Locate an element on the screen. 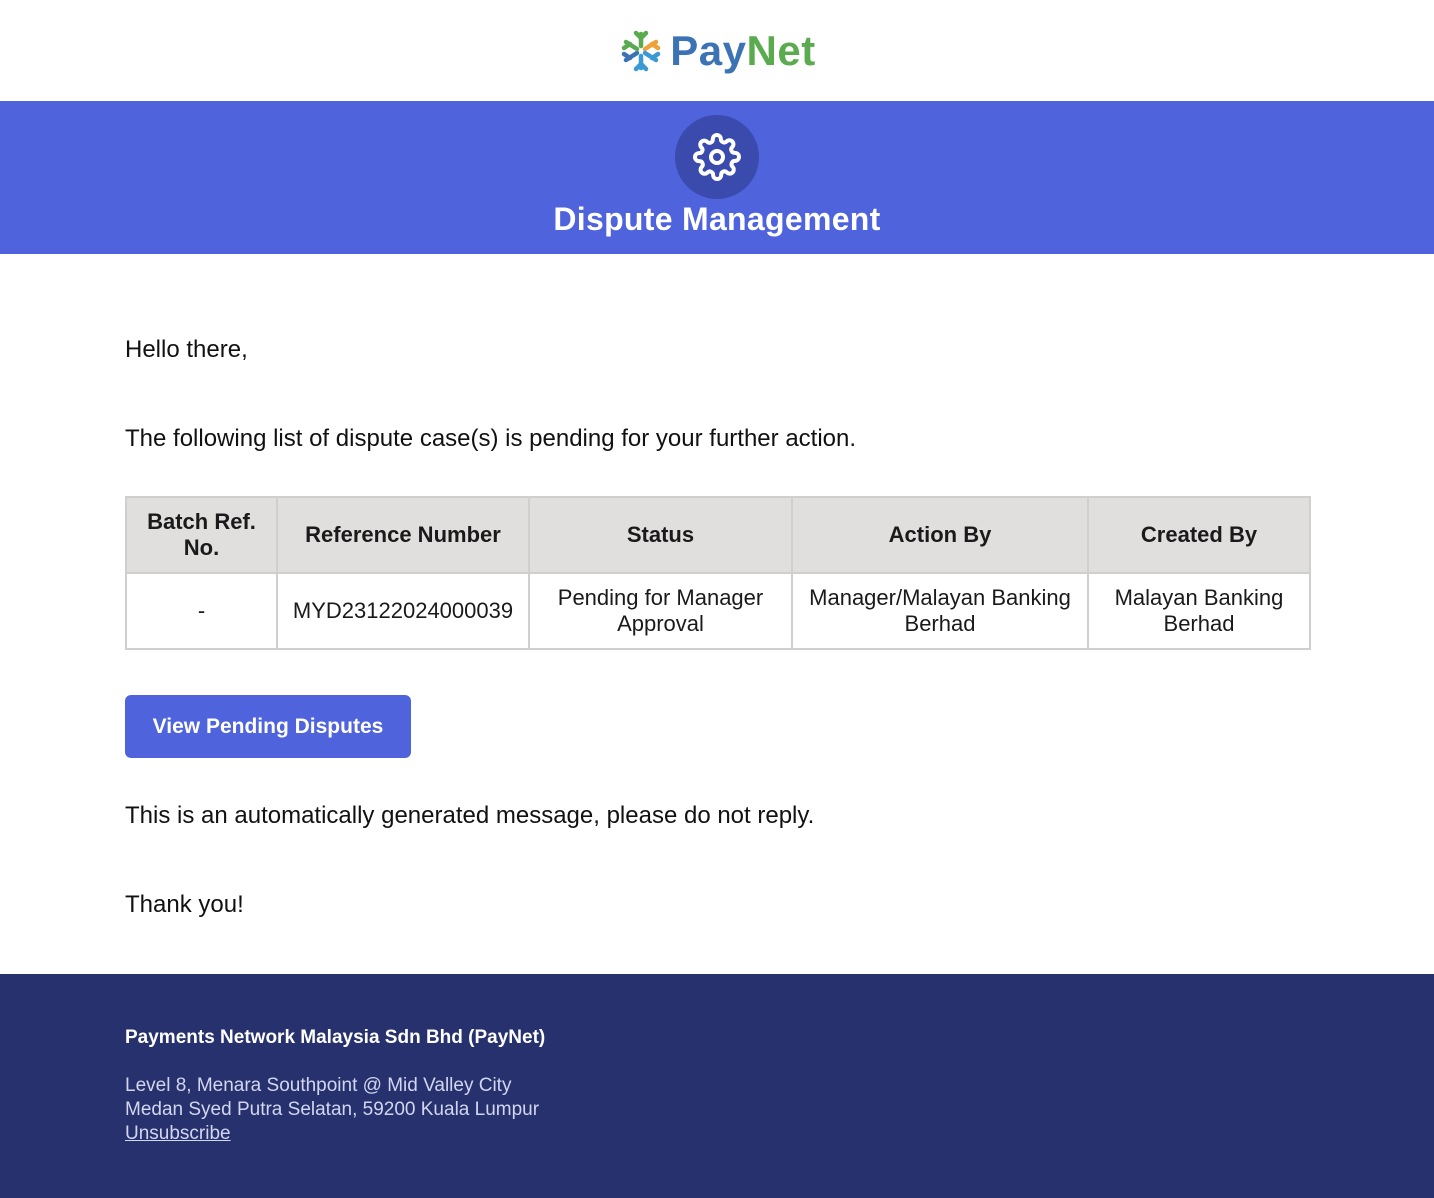 The height and width of the screenshot is (1198, 1434). paynet-logo: PayNet is located at coordinates (716, 51).